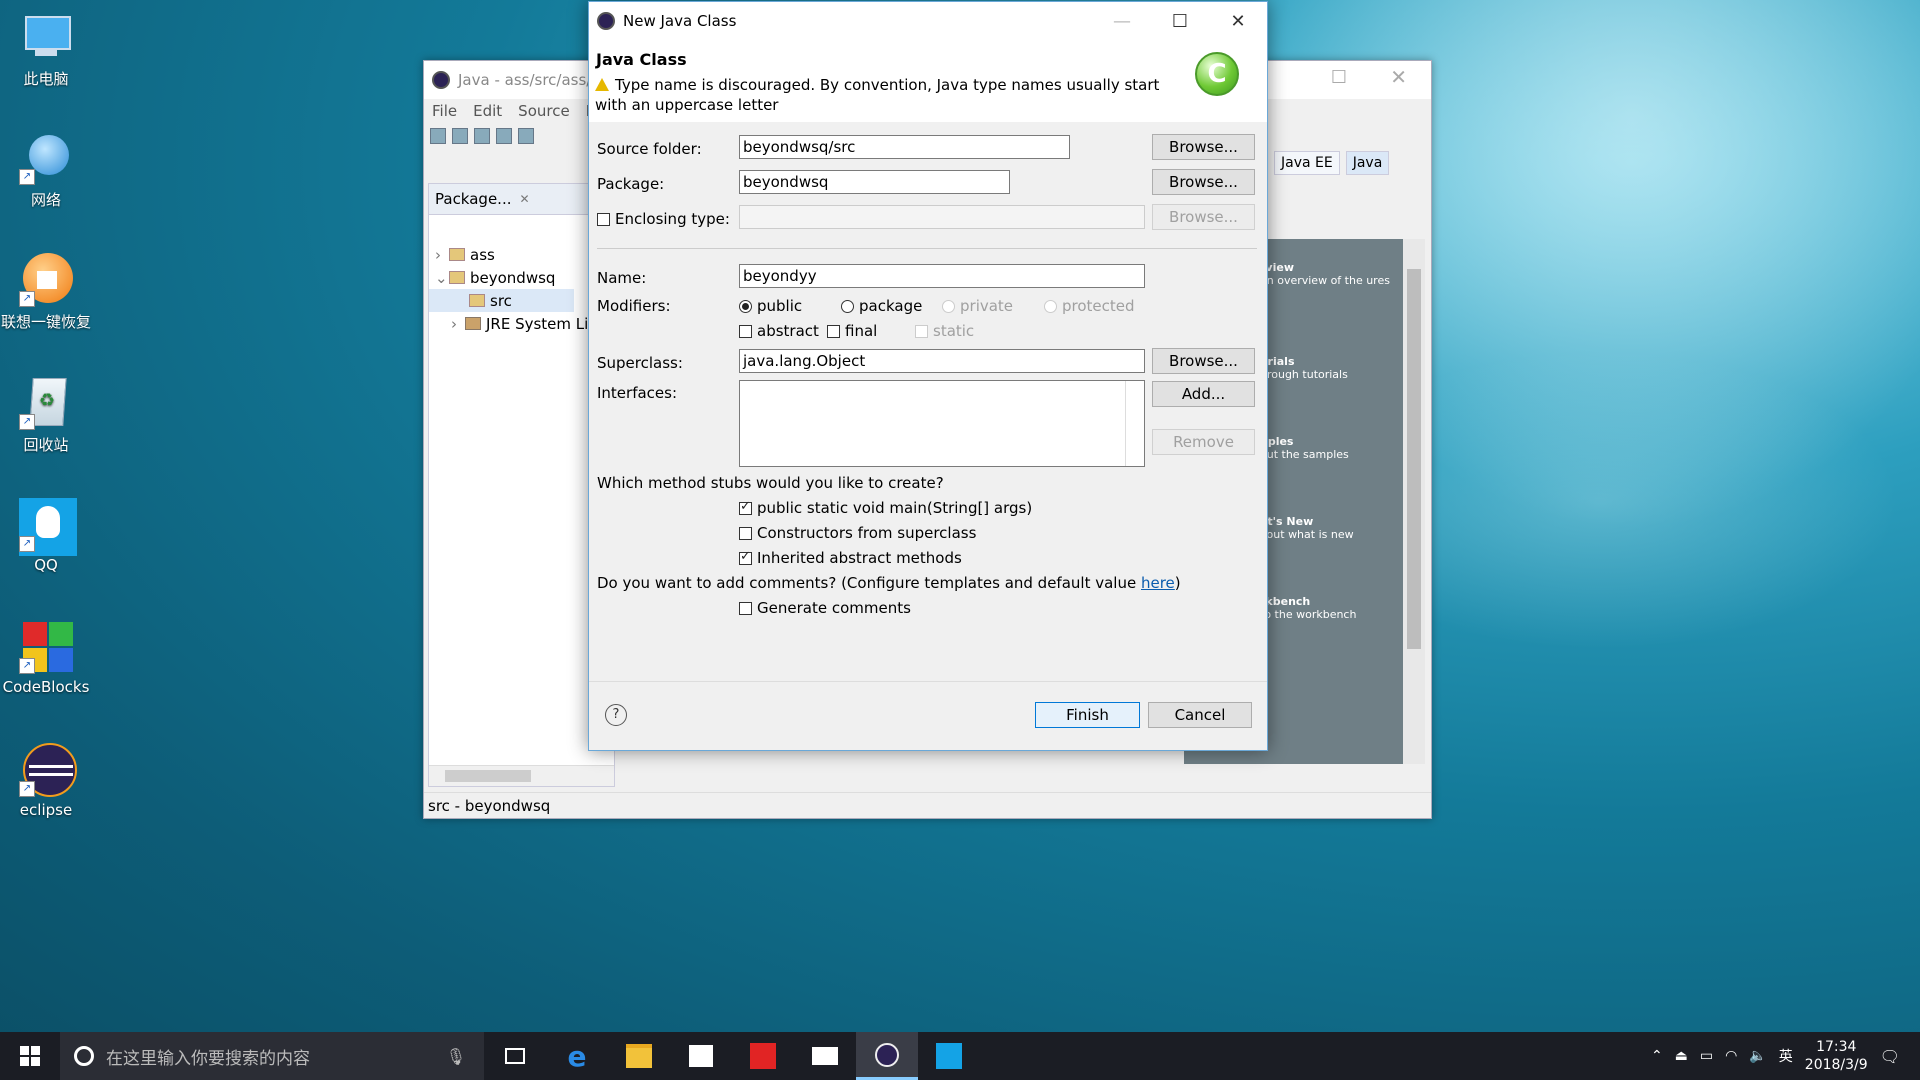  Describe the element at coordinates (942, 361) in the screenshot. I see `superclass-input: java.lang.Object` at that location.